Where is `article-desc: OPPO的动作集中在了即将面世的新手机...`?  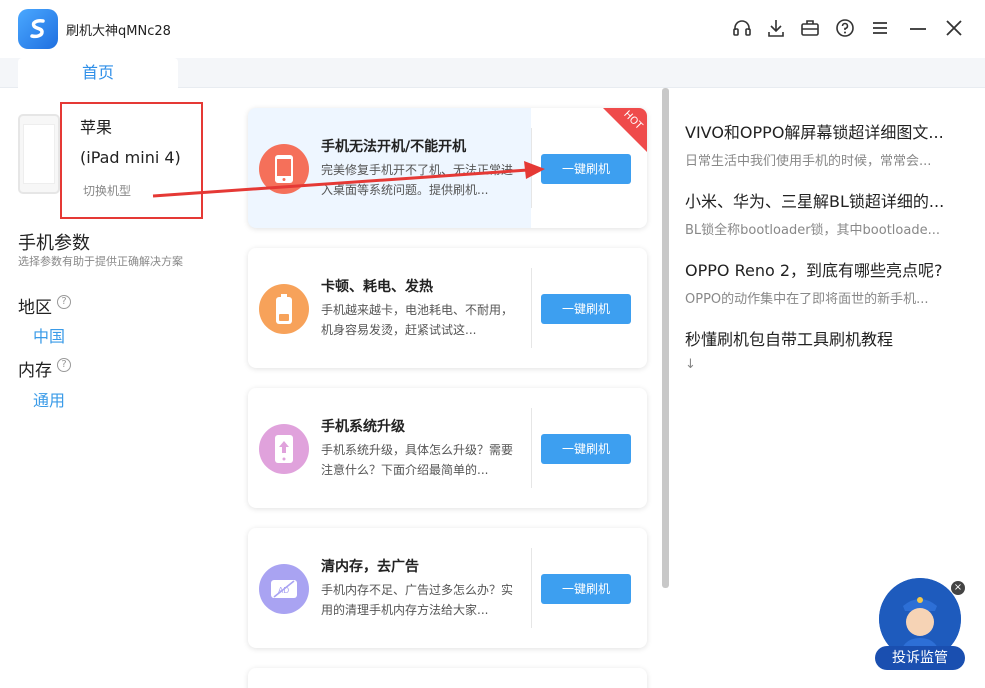
article-desc: OPPO的动作集中在了即将面世的新手机... is located at coordinates (807, 299).